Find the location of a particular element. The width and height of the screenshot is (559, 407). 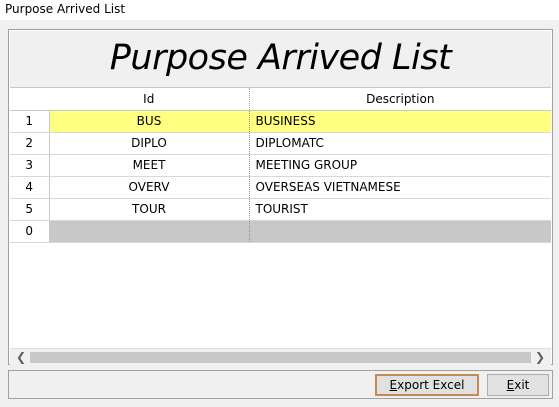

row-number: 4 is located at coordinates (29, 187).